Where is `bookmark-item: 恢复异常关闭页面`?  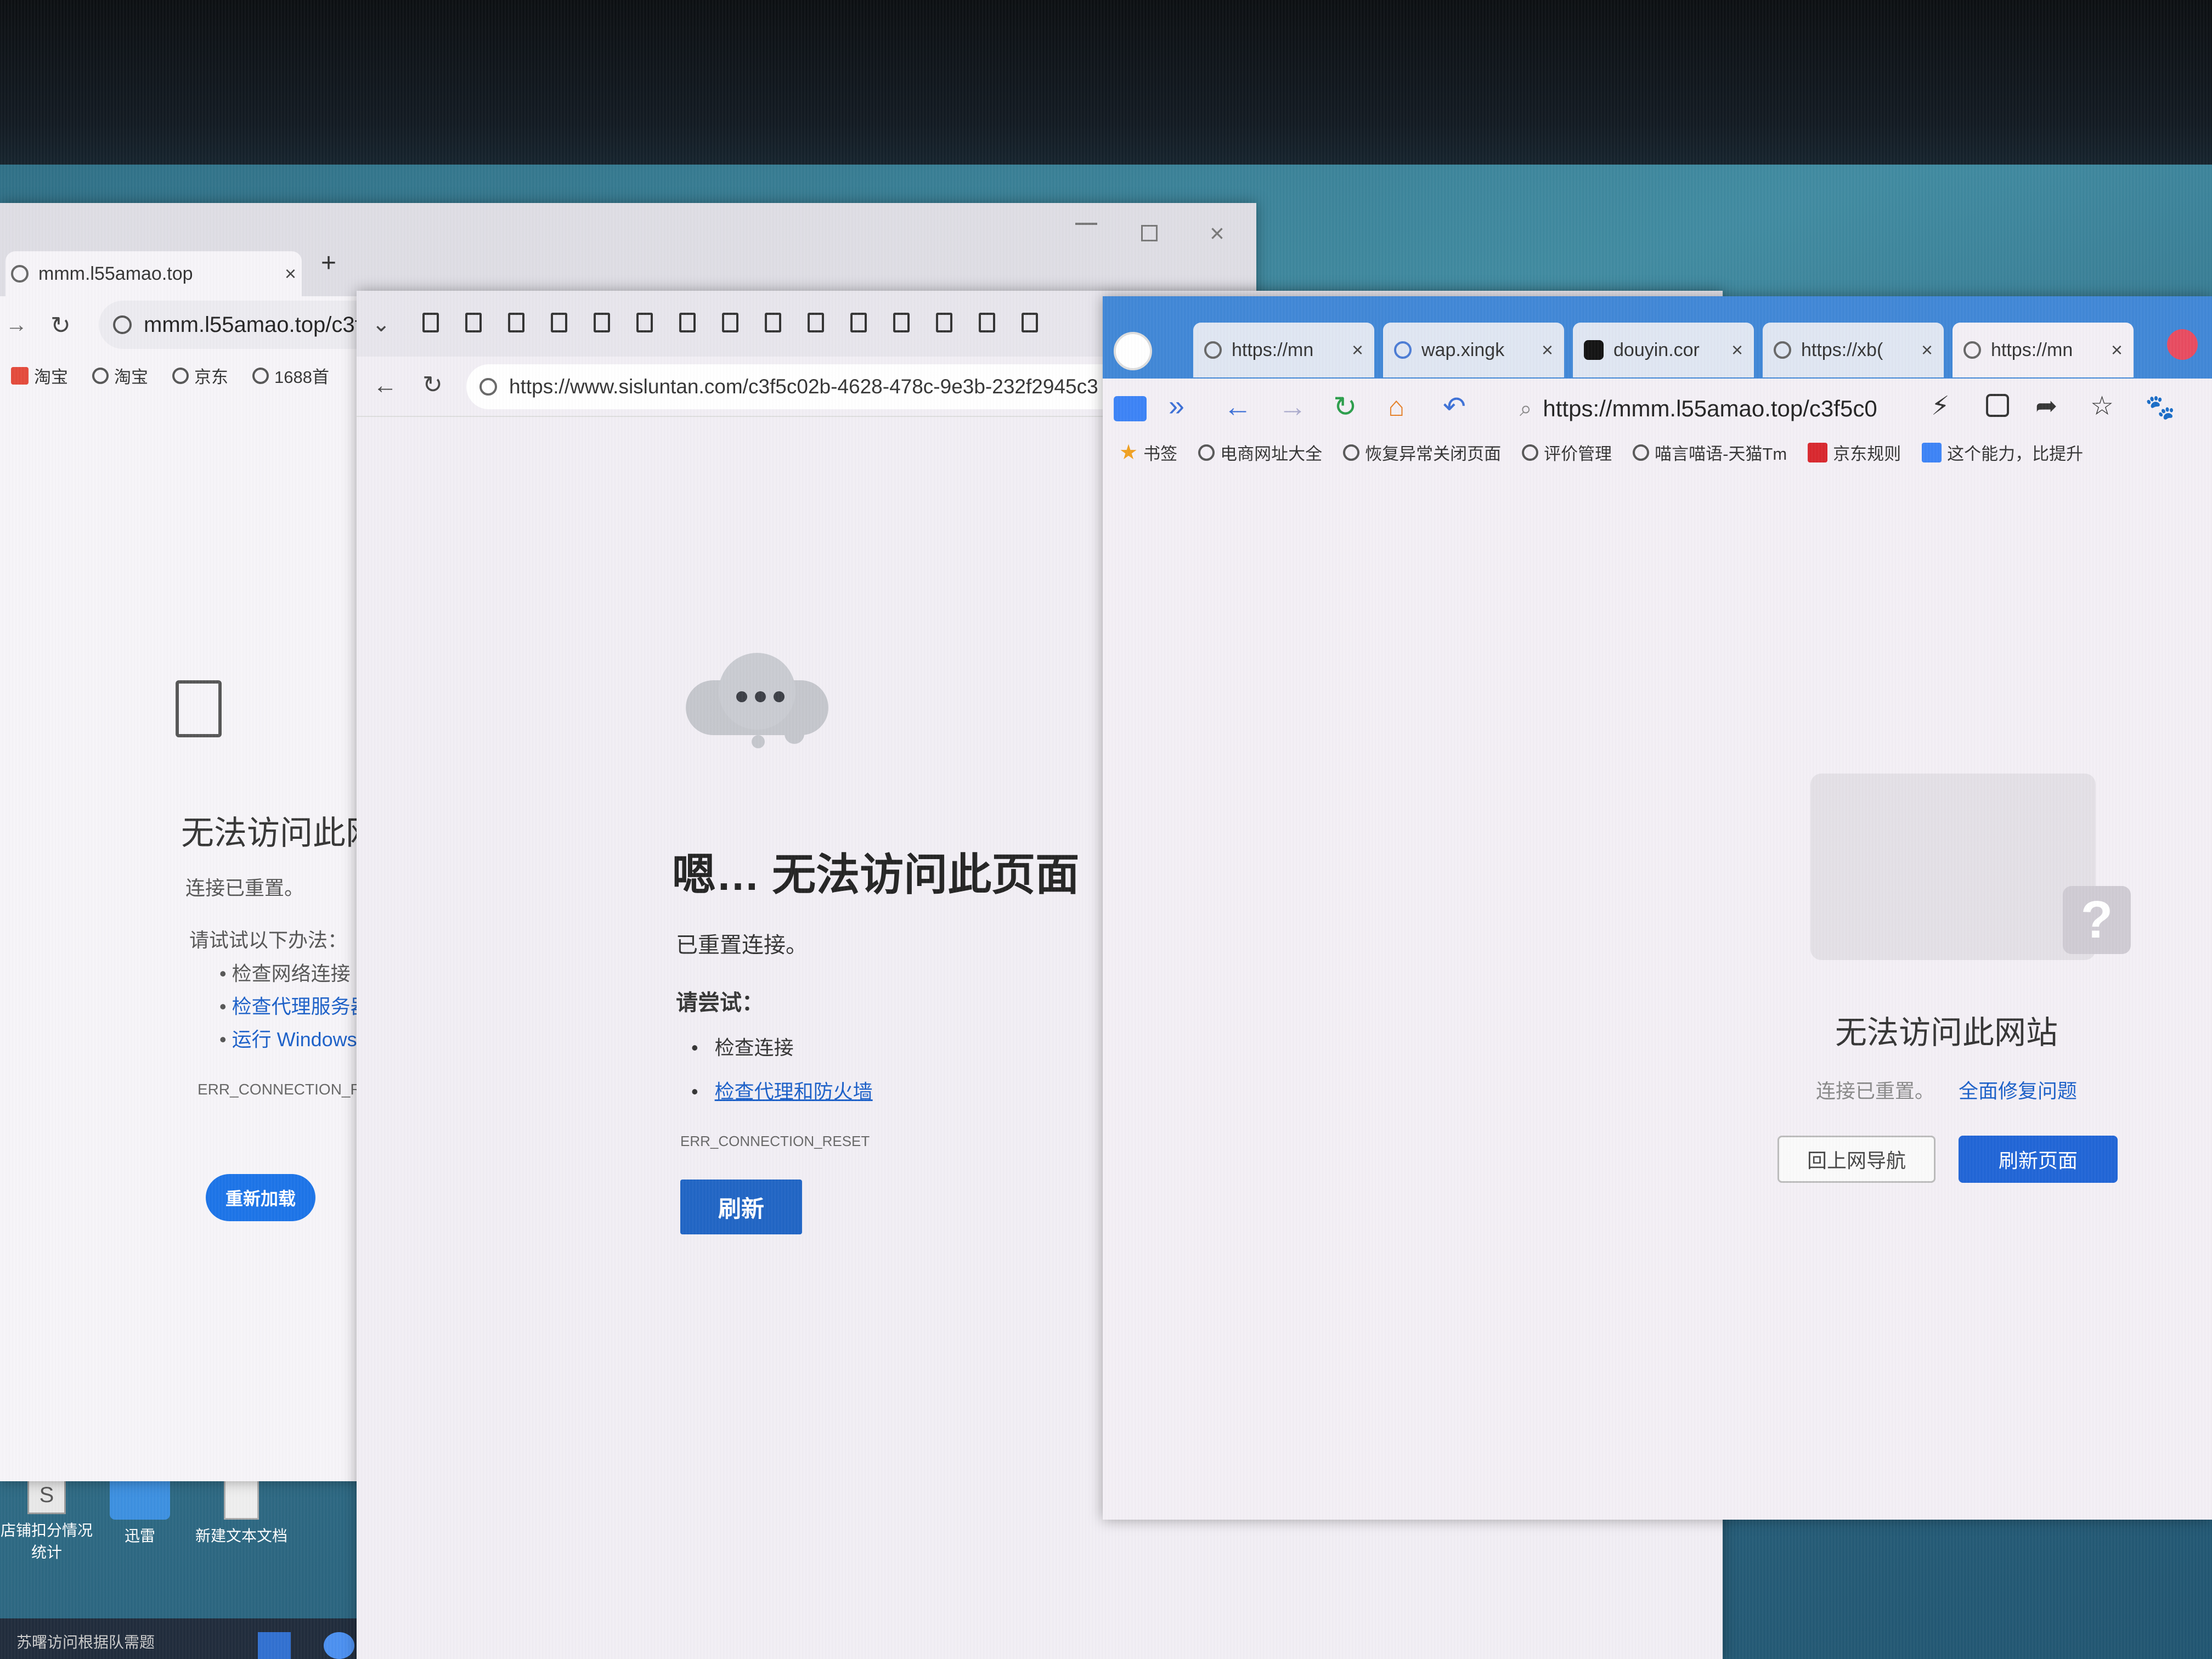 bookmark-item: 恢复异常关闭页面 is located at coordinates (1422, 453).